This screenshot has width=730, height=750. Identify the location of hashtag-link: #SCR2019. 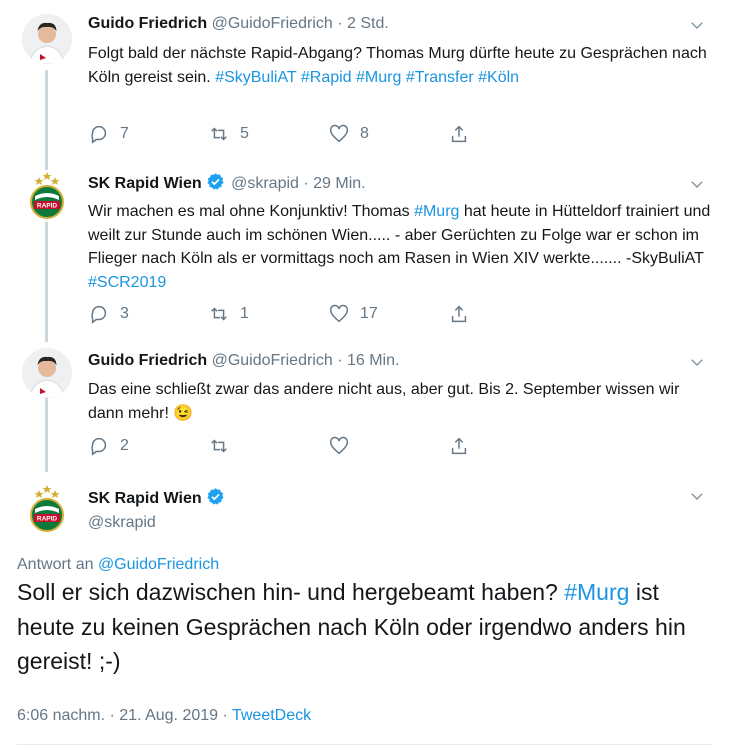
(127, 282).